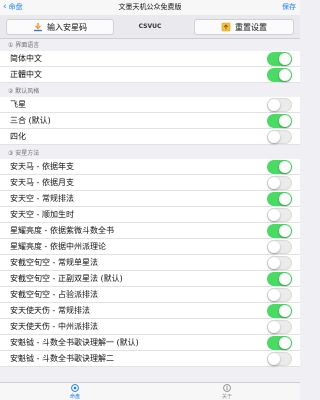 This screenshot has height=400, width=320. I want to click on list-item: 安天空 - 顺加生时, so click(150, 215).